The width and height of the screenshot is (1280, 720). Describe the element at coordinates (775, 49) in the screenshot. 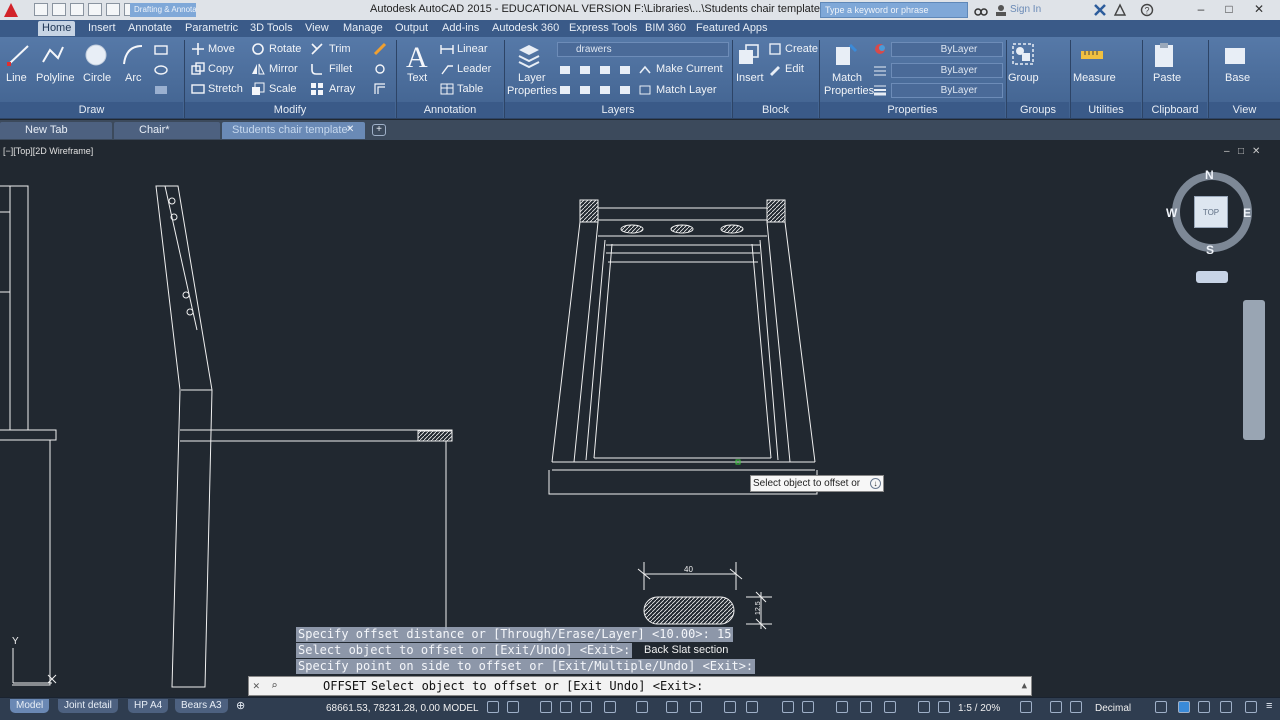

I see `create-block-icon` at that location.